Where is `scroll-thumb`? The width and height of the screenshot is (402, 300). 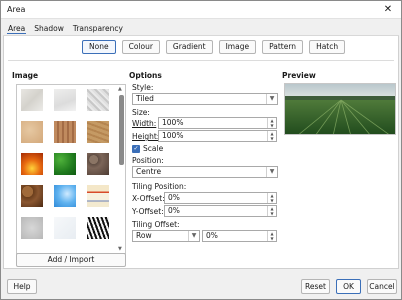 scroll-thumb is located at coordinates (121, 130).